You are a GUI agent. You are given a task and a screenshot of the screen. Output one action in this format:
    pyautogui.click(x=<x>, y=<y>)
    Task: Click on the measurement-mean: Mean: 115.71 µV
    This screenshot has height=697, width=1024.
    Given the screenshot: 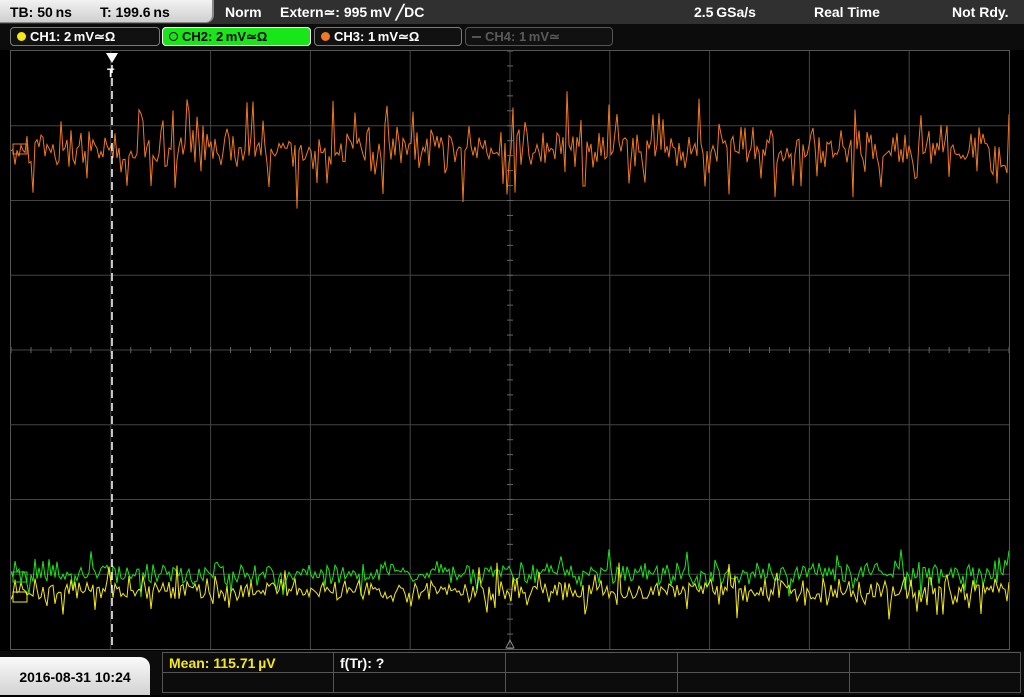 What is the action you would take?
    pyautogui.click(x=248, y=662)
    